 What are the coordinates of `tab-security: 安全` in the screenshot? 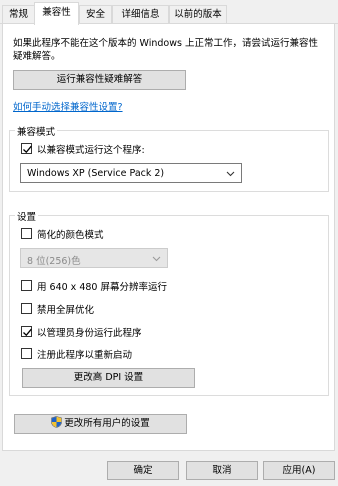 It's located at (95, 14).